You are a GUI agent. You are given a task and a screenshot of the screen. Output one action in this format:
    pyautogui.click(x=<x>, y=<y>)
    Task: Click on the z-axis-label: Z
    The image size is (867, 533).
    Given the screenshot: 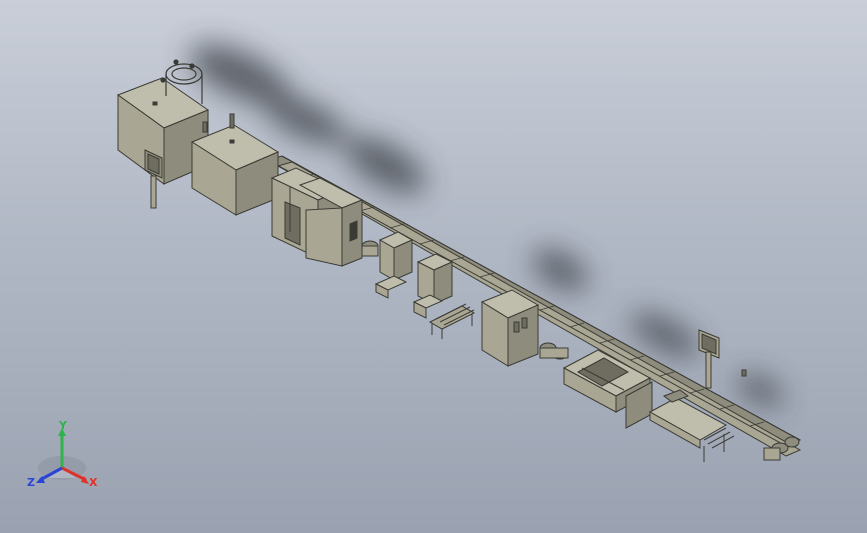 What is the action you would take?
    pyautogui.click(x=31, y=482)
    